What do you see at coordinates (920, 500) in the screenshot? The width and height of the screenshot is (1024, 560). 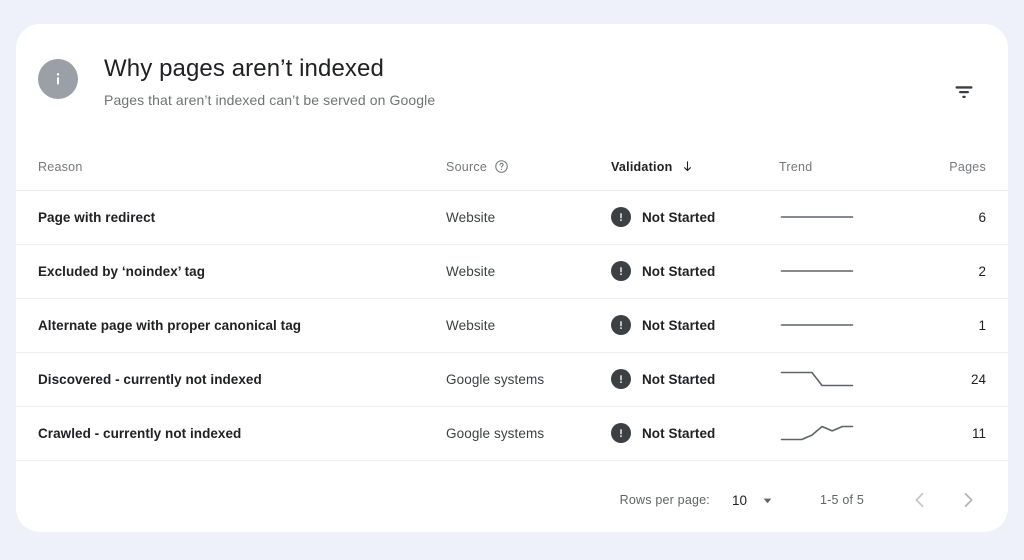 I see `chevron-left-icon` at bounding box center [920, 500].